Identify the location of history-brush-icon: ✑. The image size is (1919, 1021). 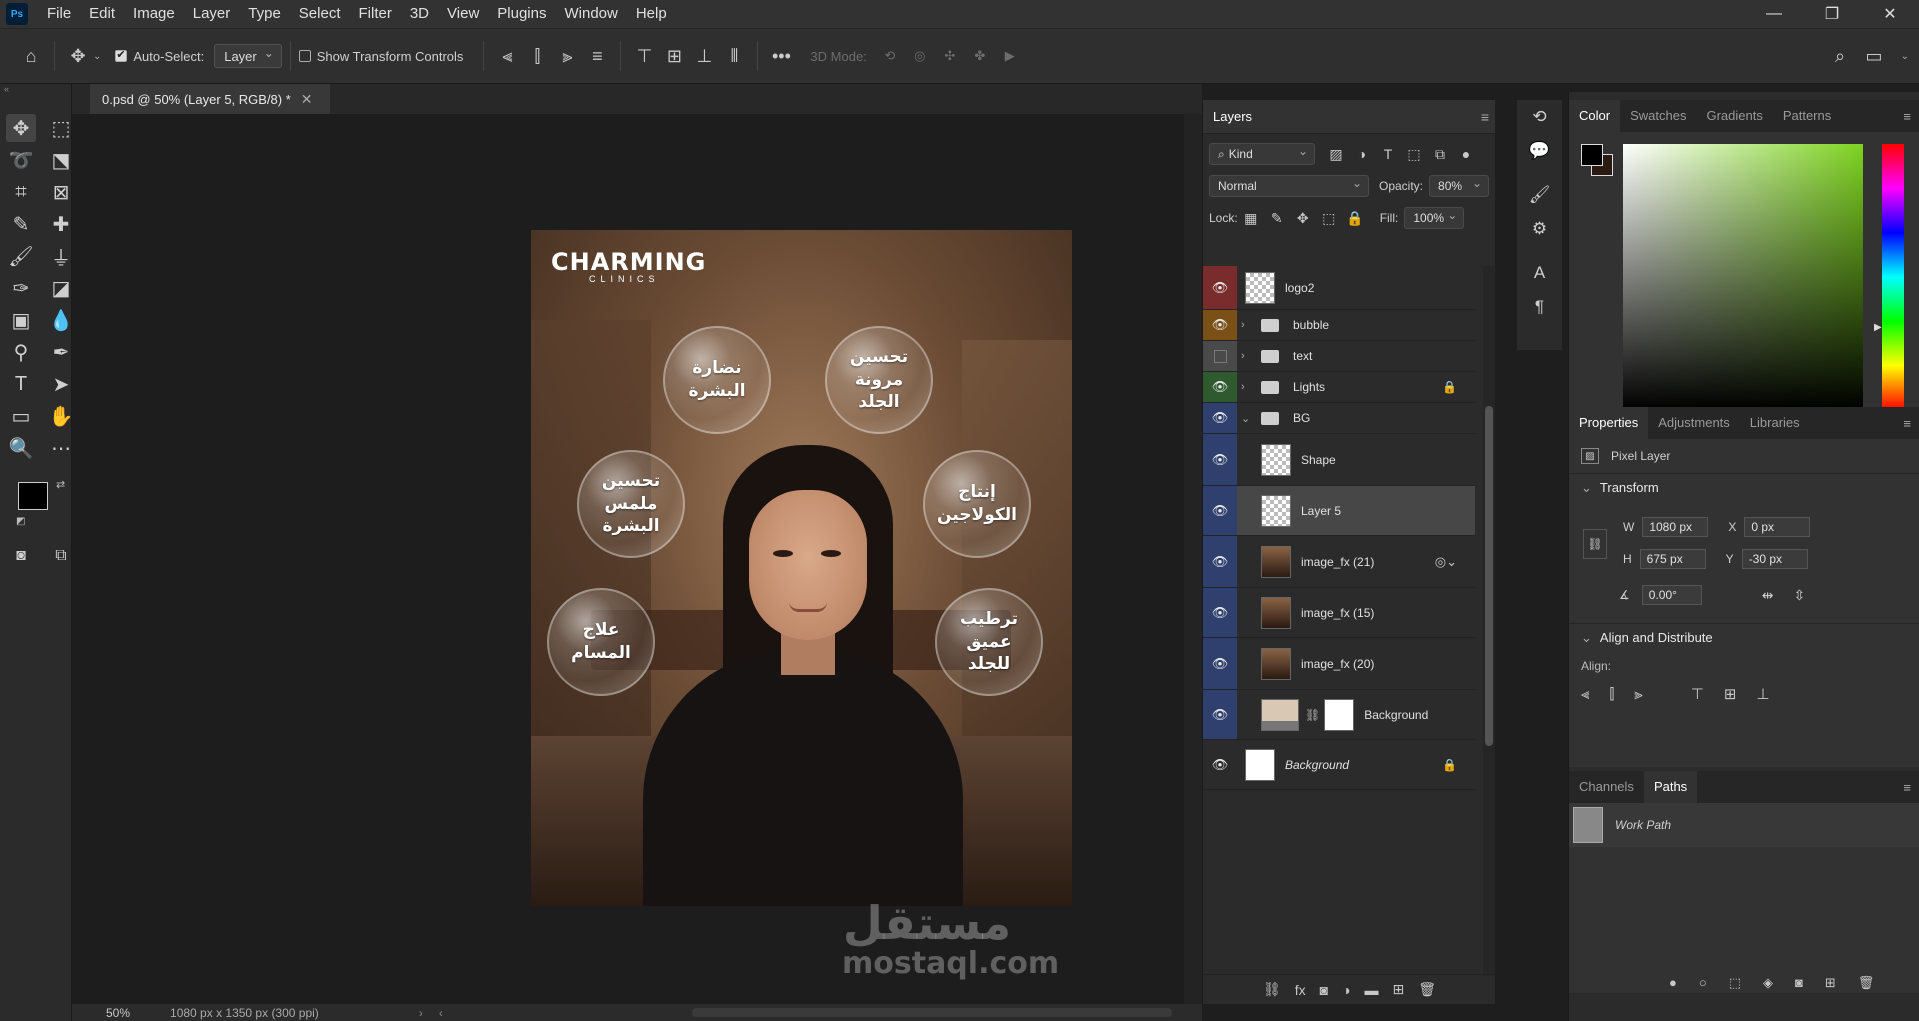
(21, 288).